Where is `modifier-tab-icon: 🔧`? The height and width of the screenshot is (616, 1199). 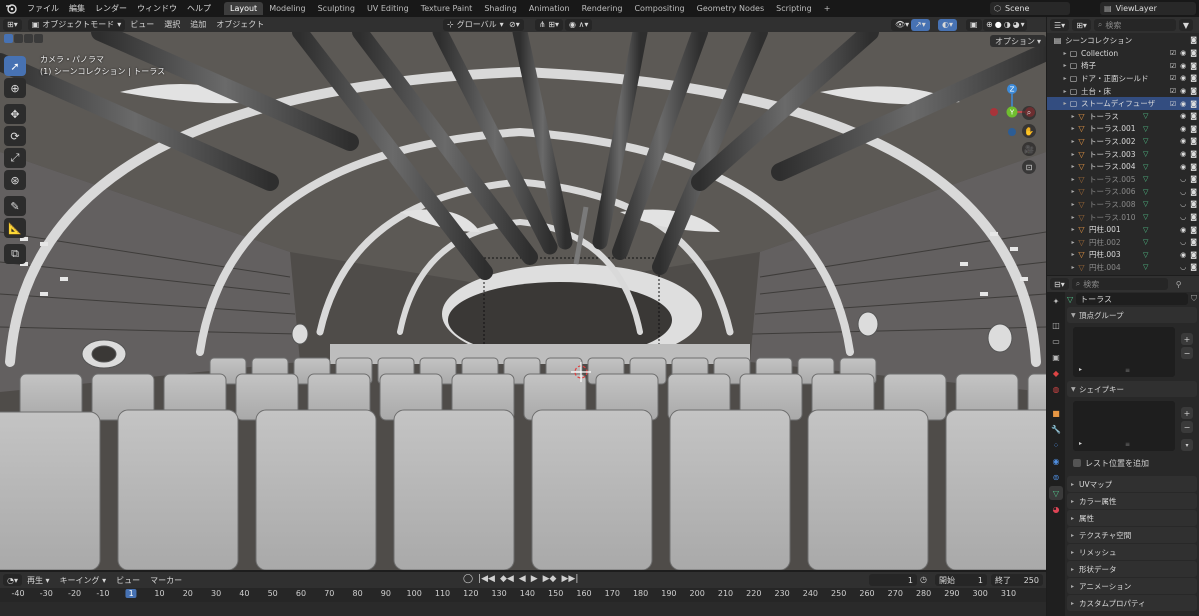 modifier-tab-icon: 🔧 is located at coordinates (1056, 429).